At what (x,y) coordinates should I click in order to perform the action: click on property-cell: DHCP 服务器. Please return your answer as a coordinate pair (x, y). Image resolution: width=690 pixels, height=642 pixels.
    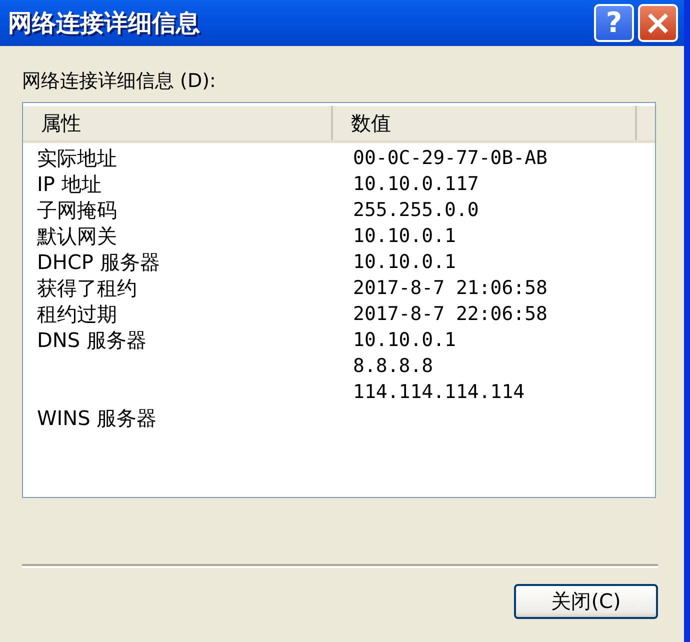
    Looking at the image, I should click on (98, 262).